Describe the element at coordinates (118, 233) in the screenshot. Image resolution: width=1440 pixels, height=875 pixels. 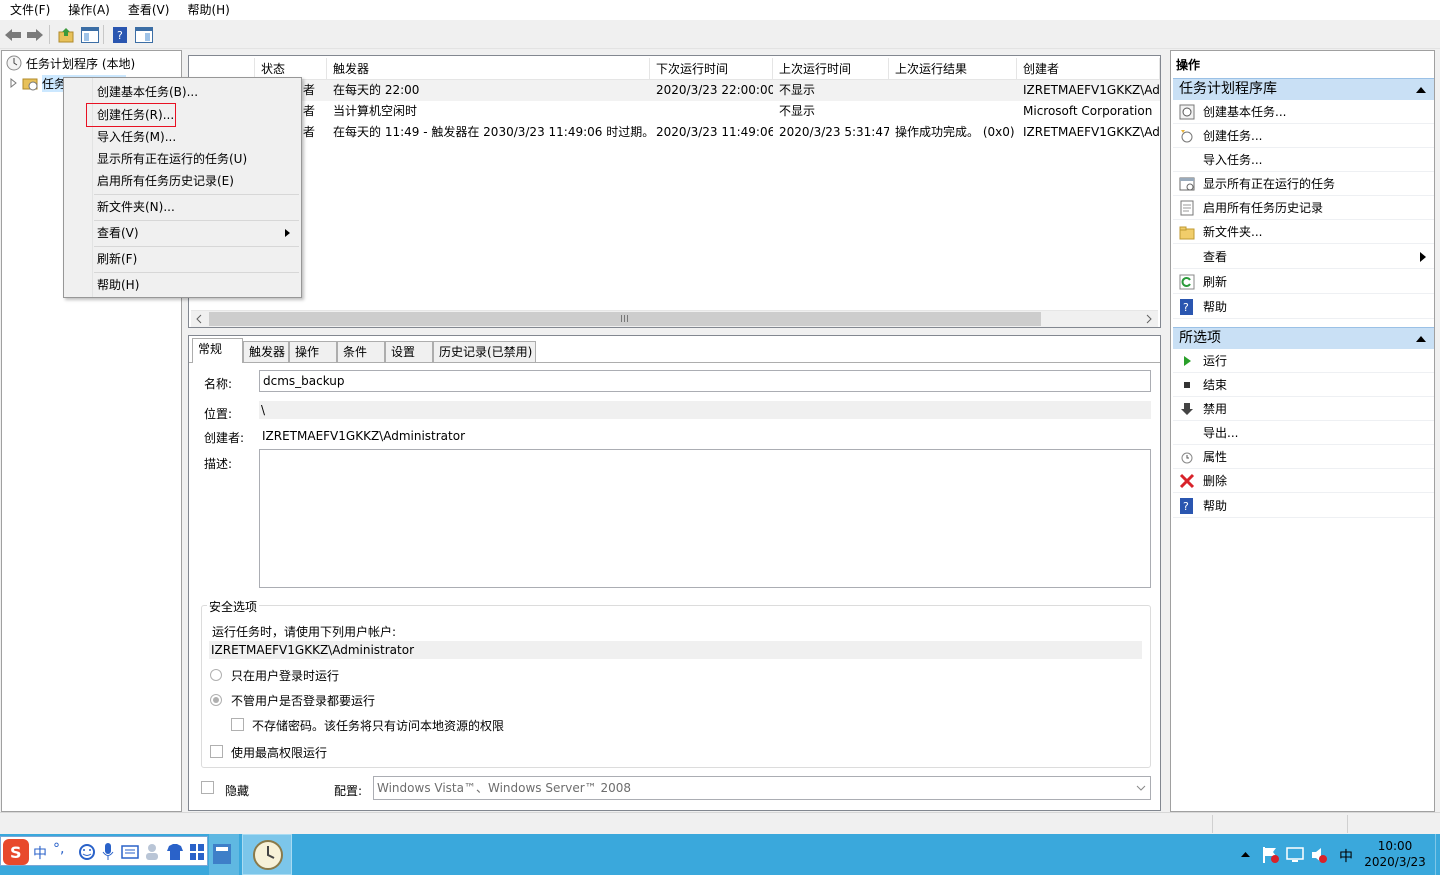
I see `menu-item-view: 查看(V)` at that location.